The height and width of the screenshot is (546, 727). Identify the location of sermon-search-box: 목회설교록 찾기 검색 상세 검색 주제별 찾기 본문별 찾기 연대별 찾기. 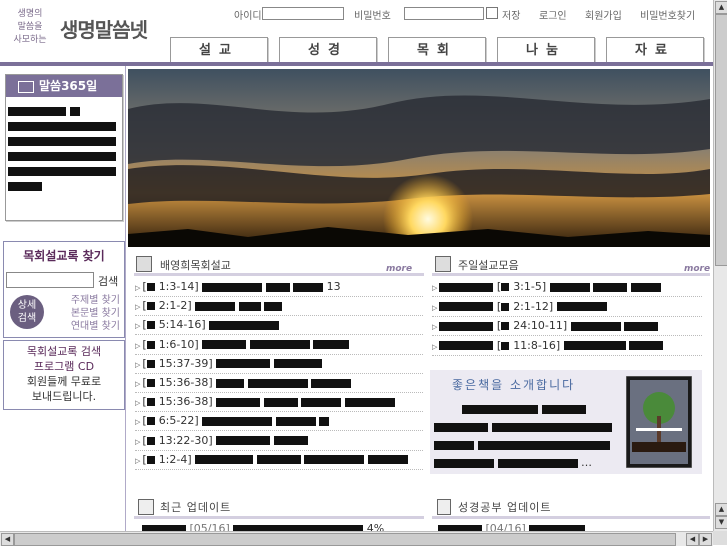
(64, 289).